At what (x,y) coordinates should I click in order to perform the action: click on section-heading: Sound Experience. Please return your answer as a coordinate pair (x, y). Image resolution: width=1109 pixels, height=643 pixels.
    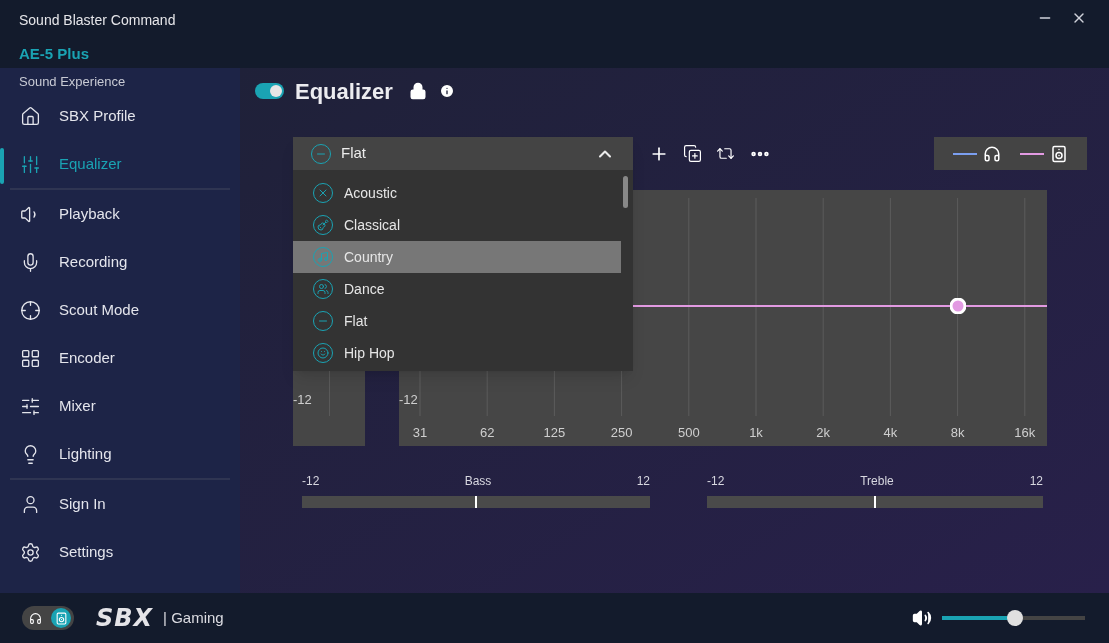
    Looking at the image, I should click on (72, 82).